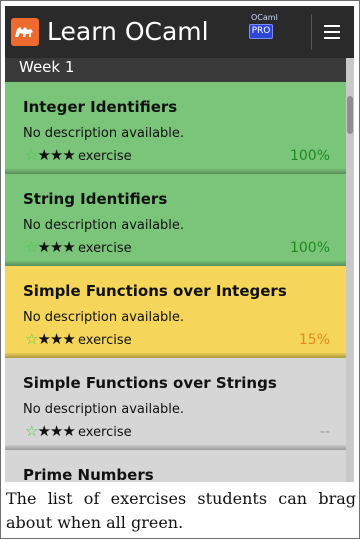 This screenshot has height=539, width=360. What do you see at coordinates (261, 31) in the screenshot?
I see `pro-badge: PRO` at bounding box center [261, 31].